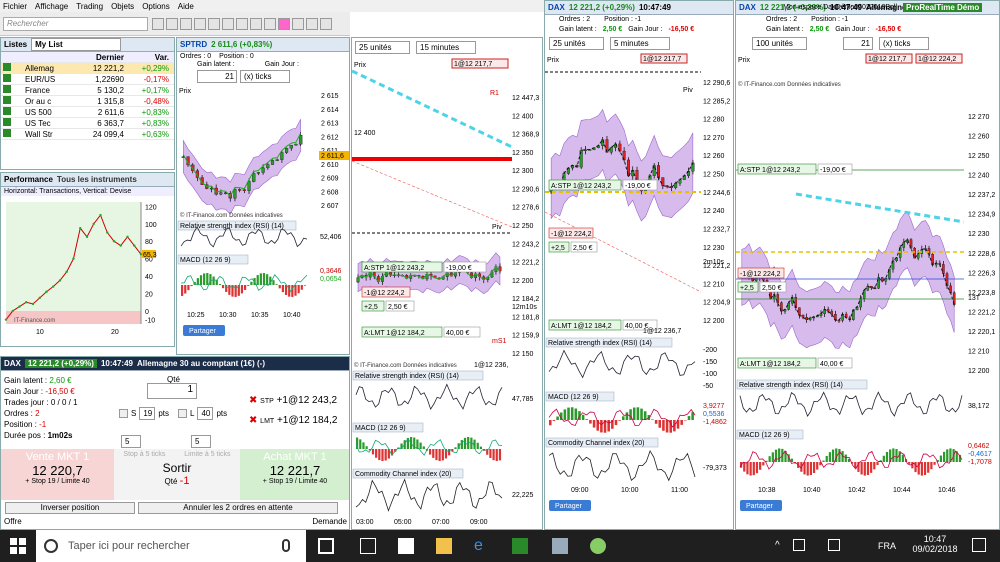 The image size is (1000, 562). Describe the element at coordinates (87, 68) in the screenshot. I see `list-item: Allemag 12 221,2 +0,29%` at that location.